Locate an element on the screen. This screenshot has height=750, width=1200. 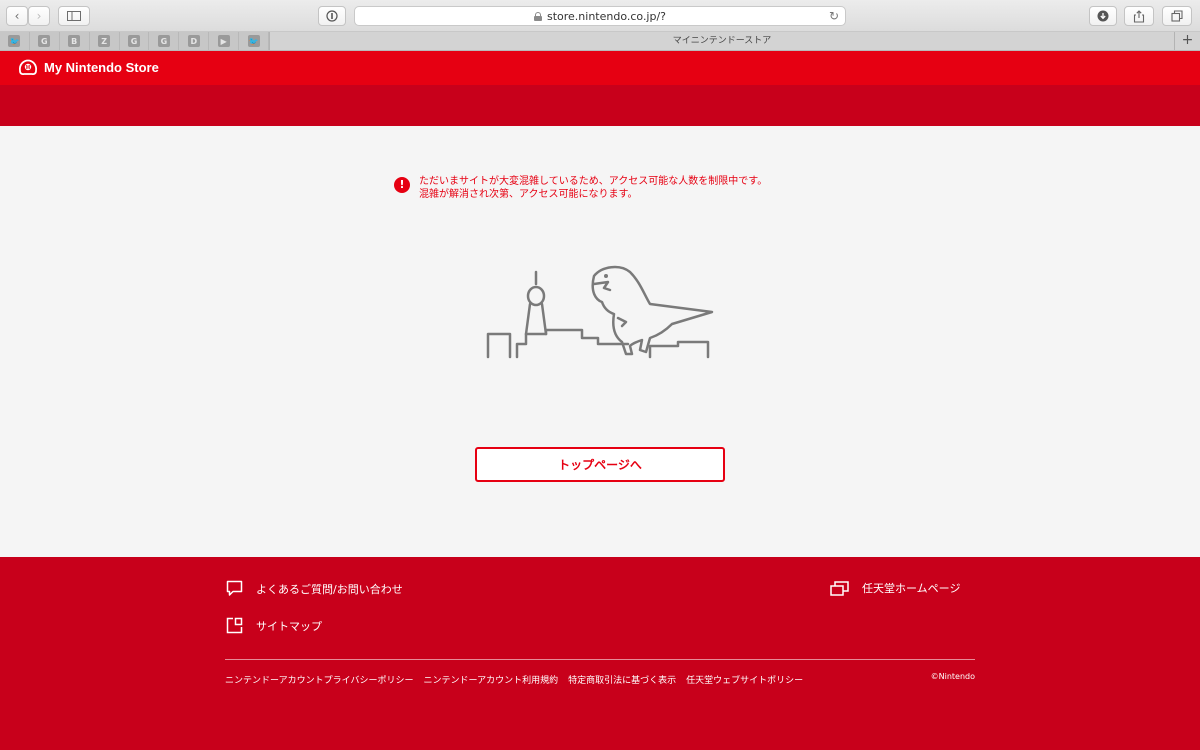
logo-text: My Nintendo Store is located at coordinates (101, 67).